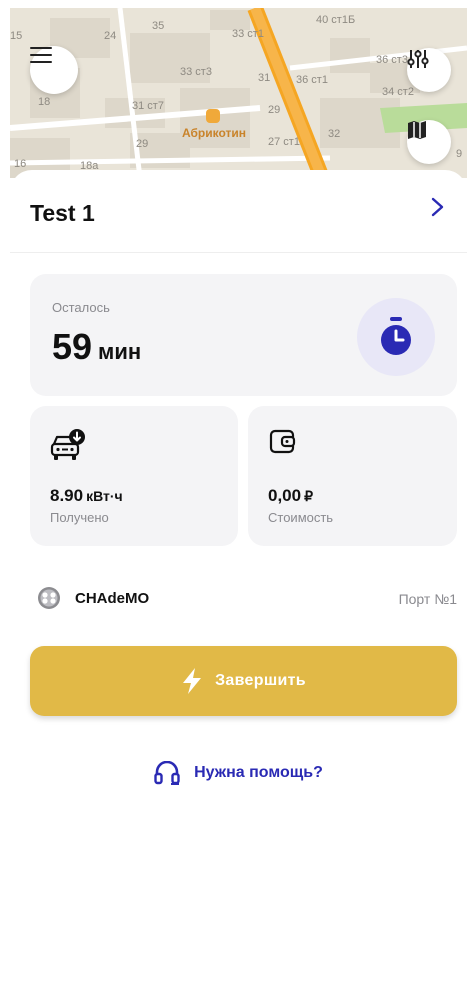 Image resolution: width=467 pixels, height=1007 pixels. Describe the element at coordinates (72, 346) in the screenshot. I see `remaining-number: 59` at that location.